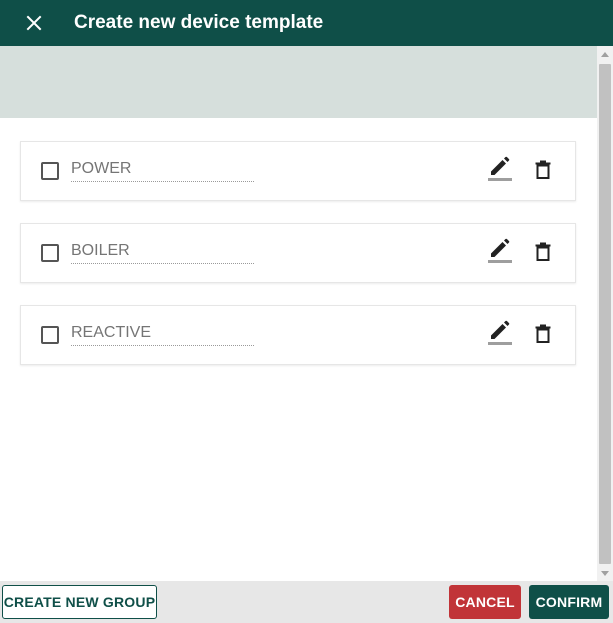  I want to click on triangle-down-icon, so click(605, 573).